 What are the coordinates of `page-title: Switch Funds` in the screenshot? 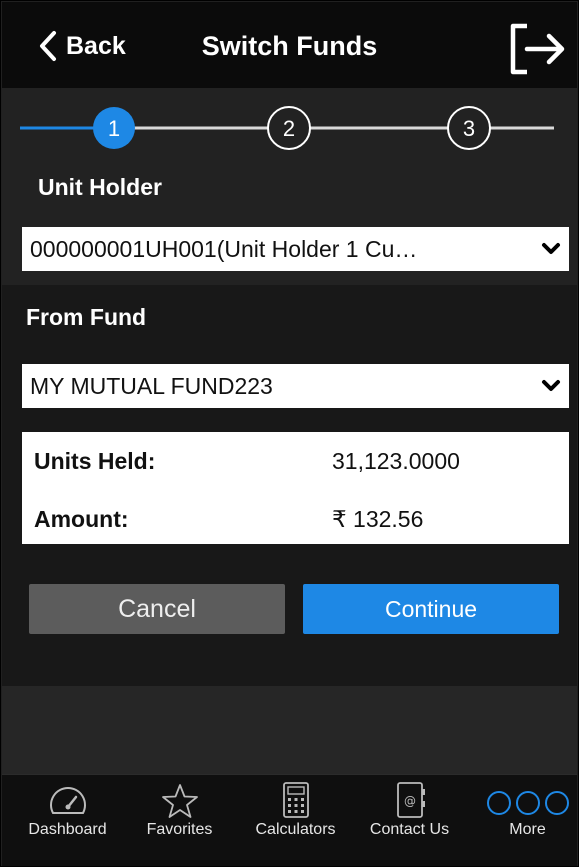 It's located at (289, 46).